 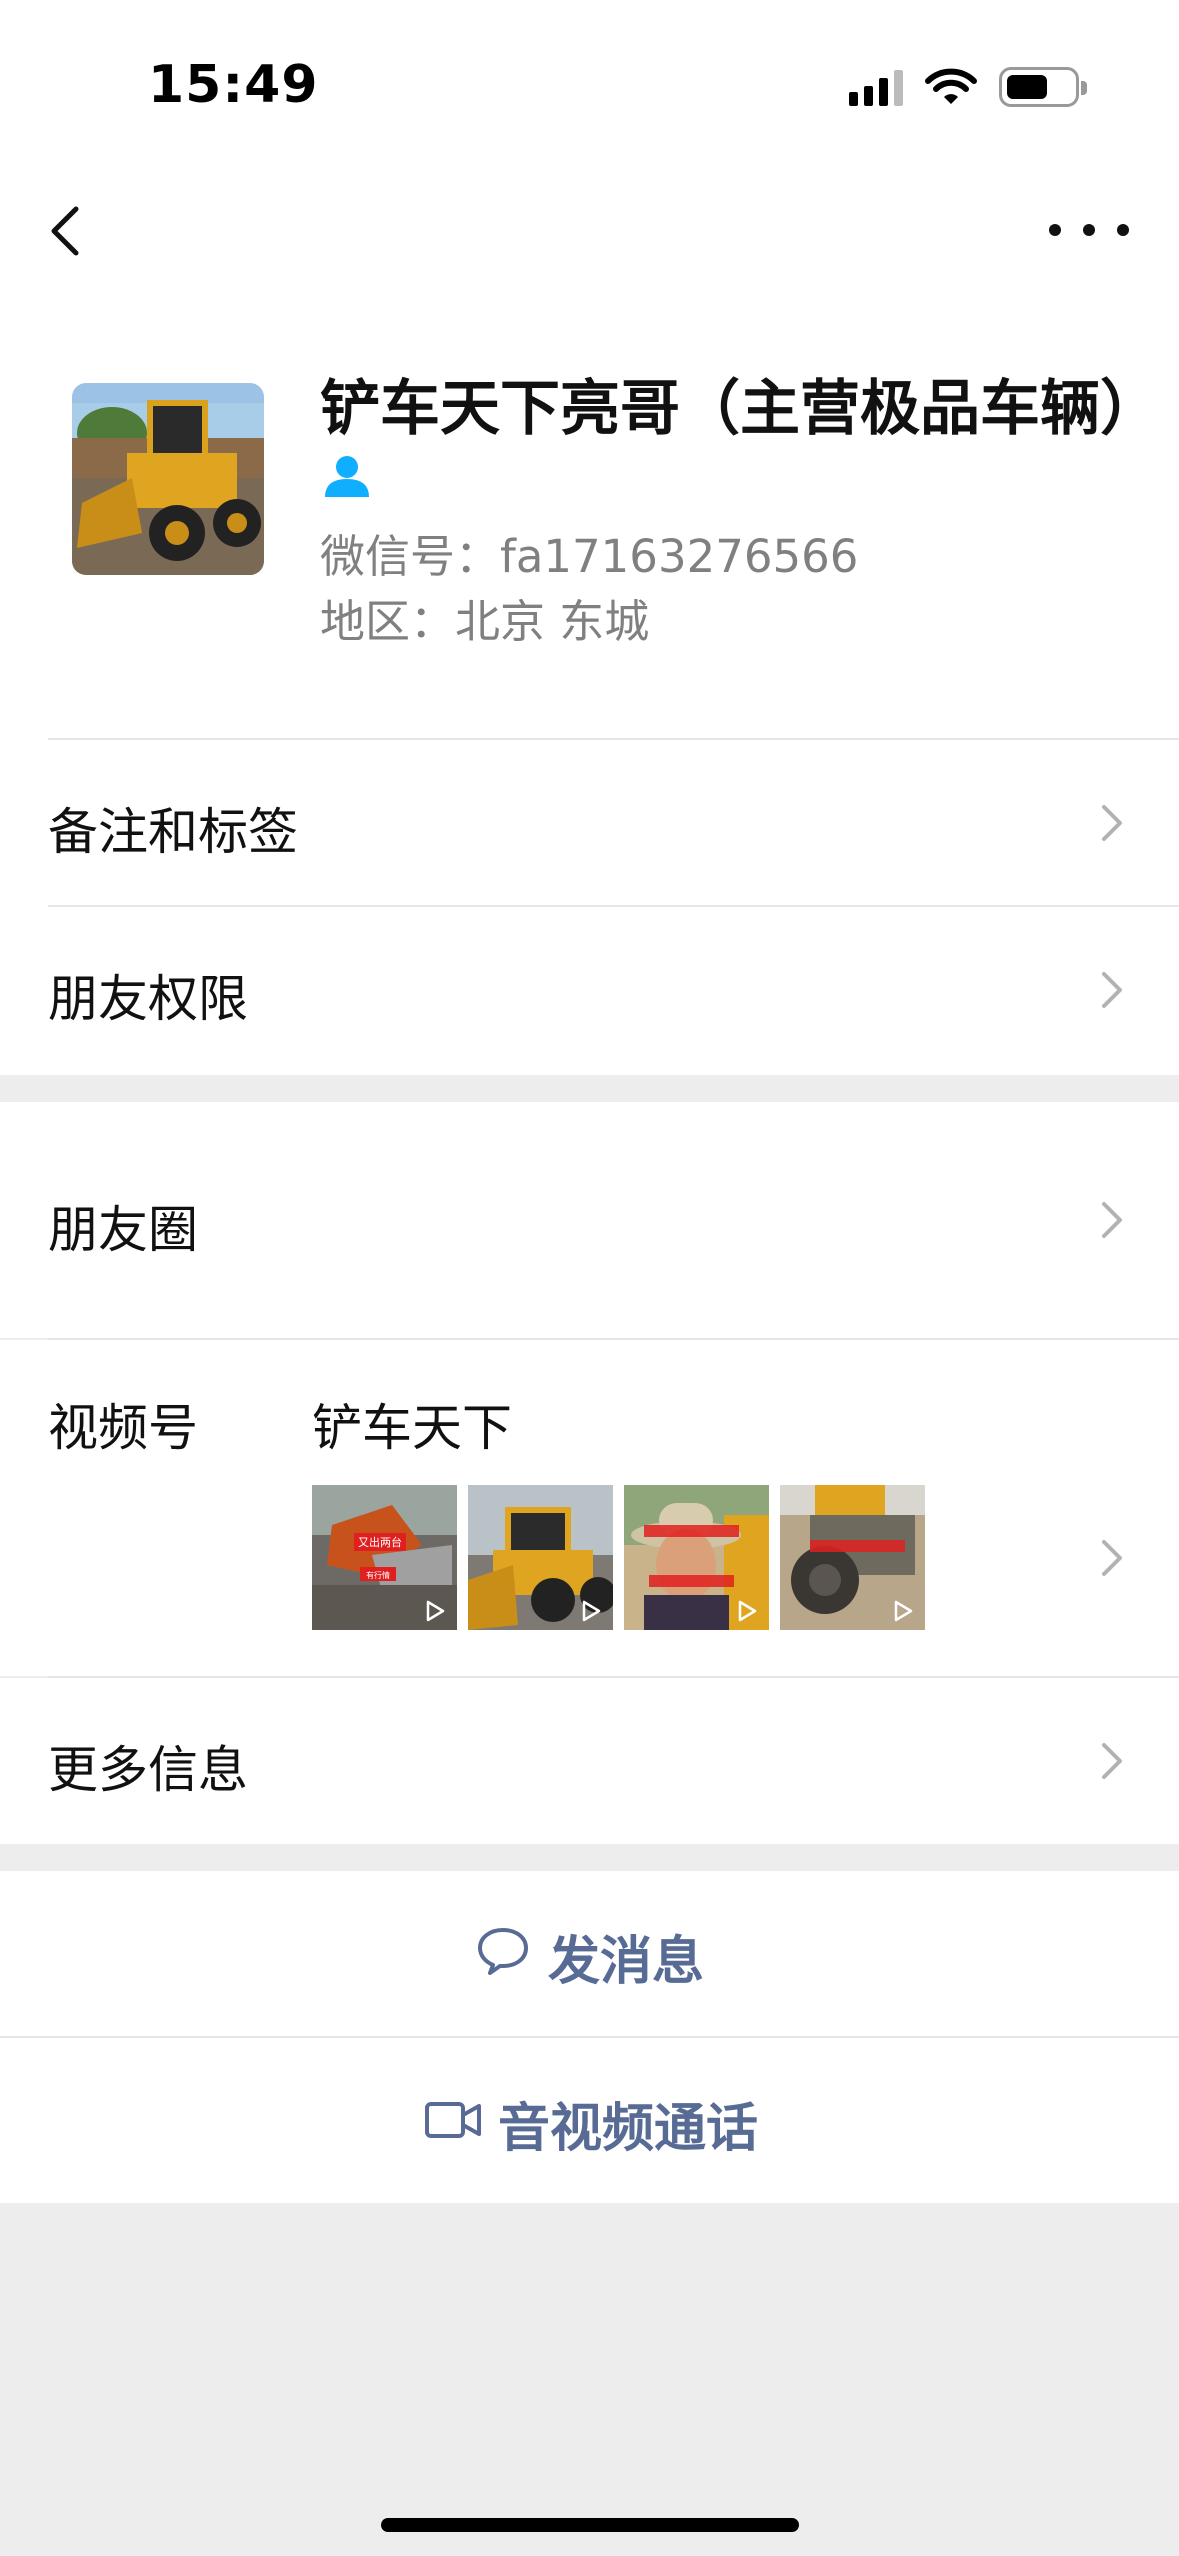 I want to click on send-message-button: 发消息, so click(x=589, y=1953).